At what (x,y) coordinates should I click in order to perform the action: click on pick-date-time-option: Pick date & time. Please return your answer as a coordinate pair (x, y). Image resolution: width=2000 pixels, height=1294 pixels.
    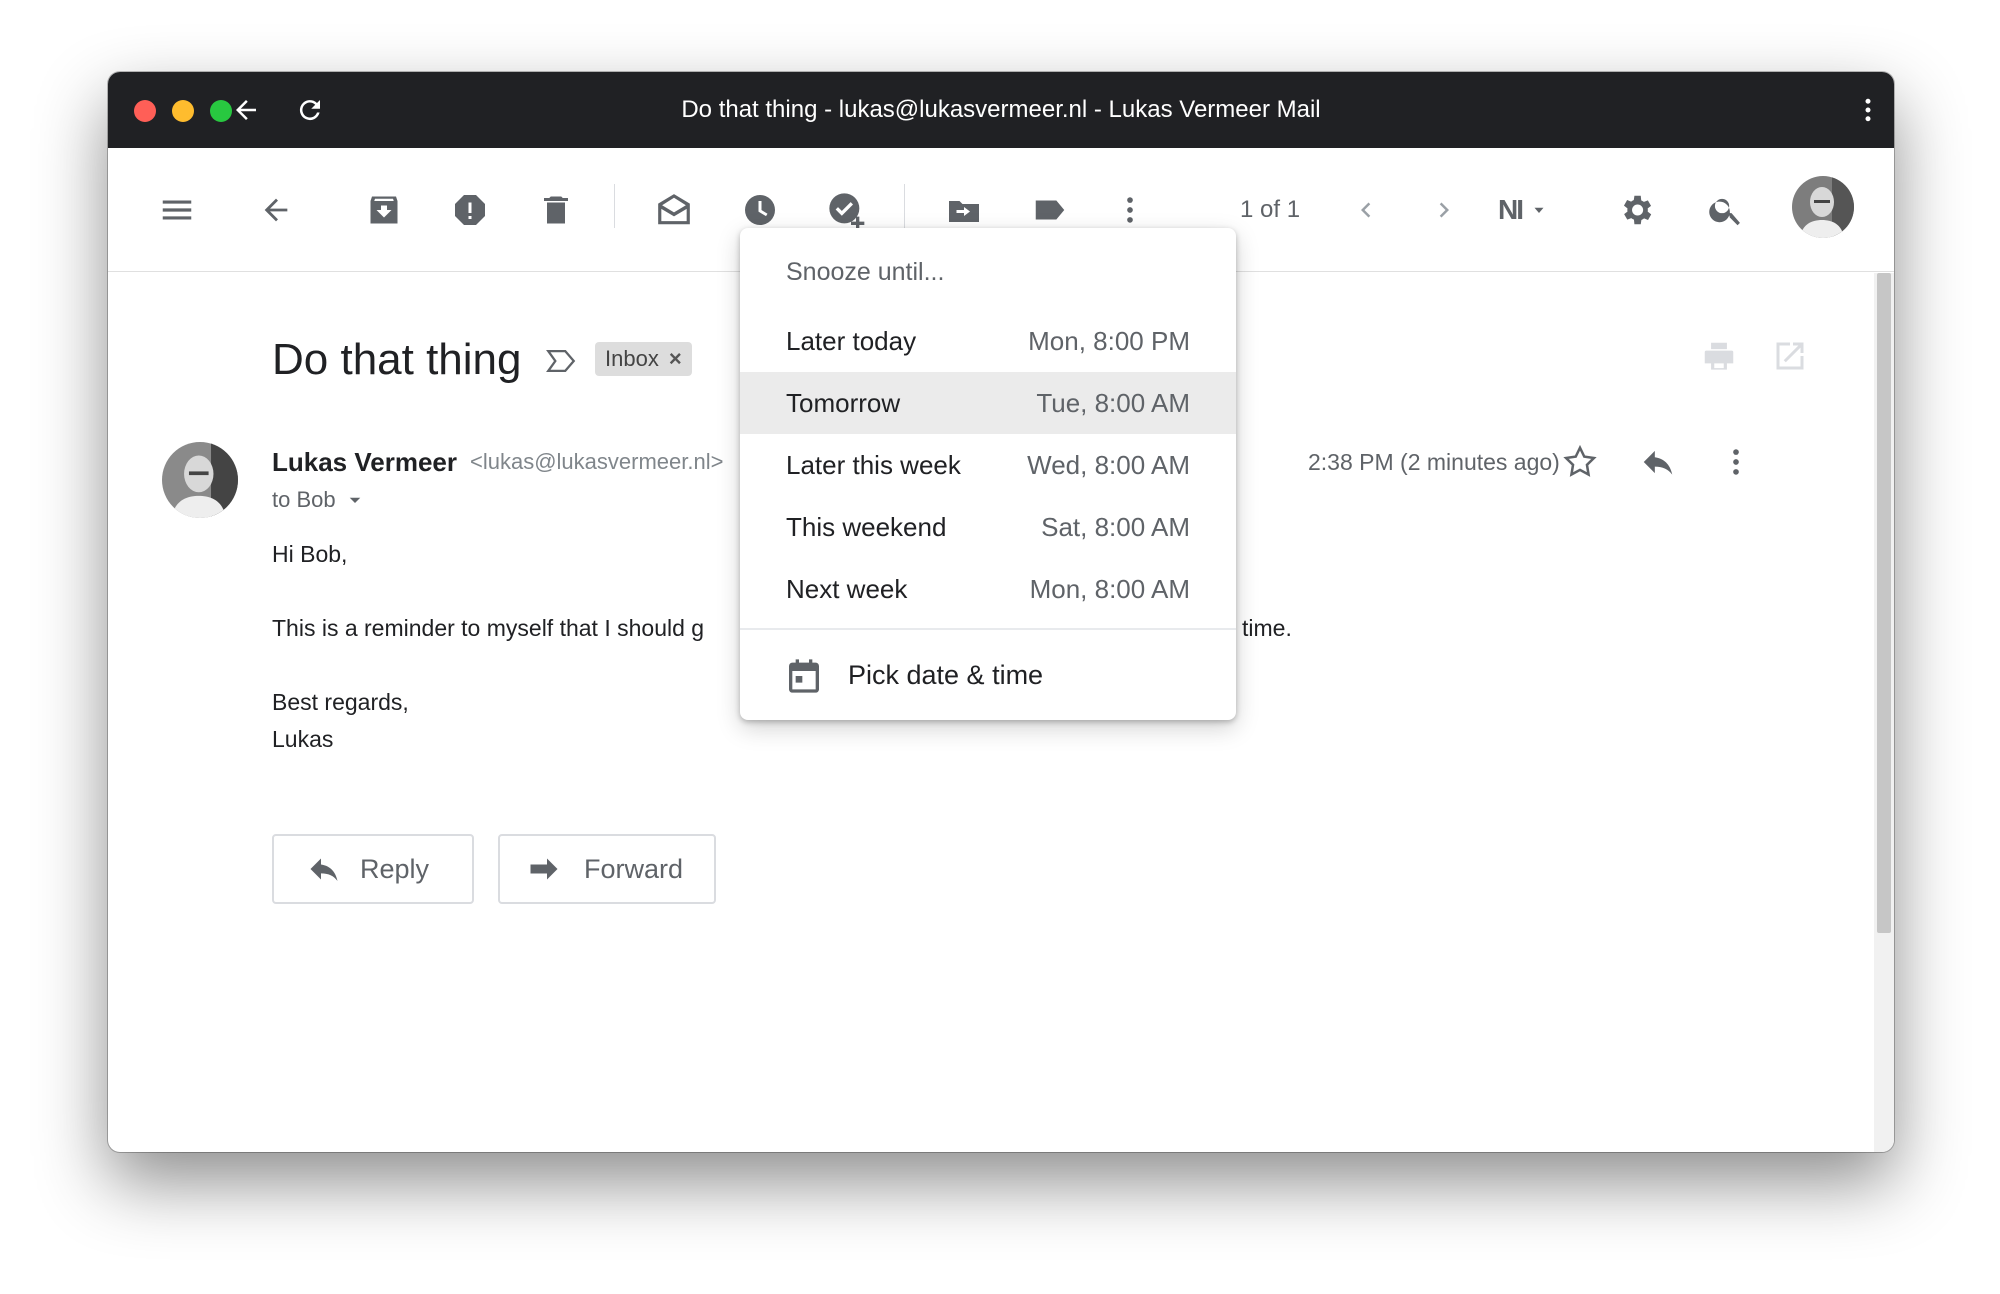
    Looking at the image, I should click on (988, 675).